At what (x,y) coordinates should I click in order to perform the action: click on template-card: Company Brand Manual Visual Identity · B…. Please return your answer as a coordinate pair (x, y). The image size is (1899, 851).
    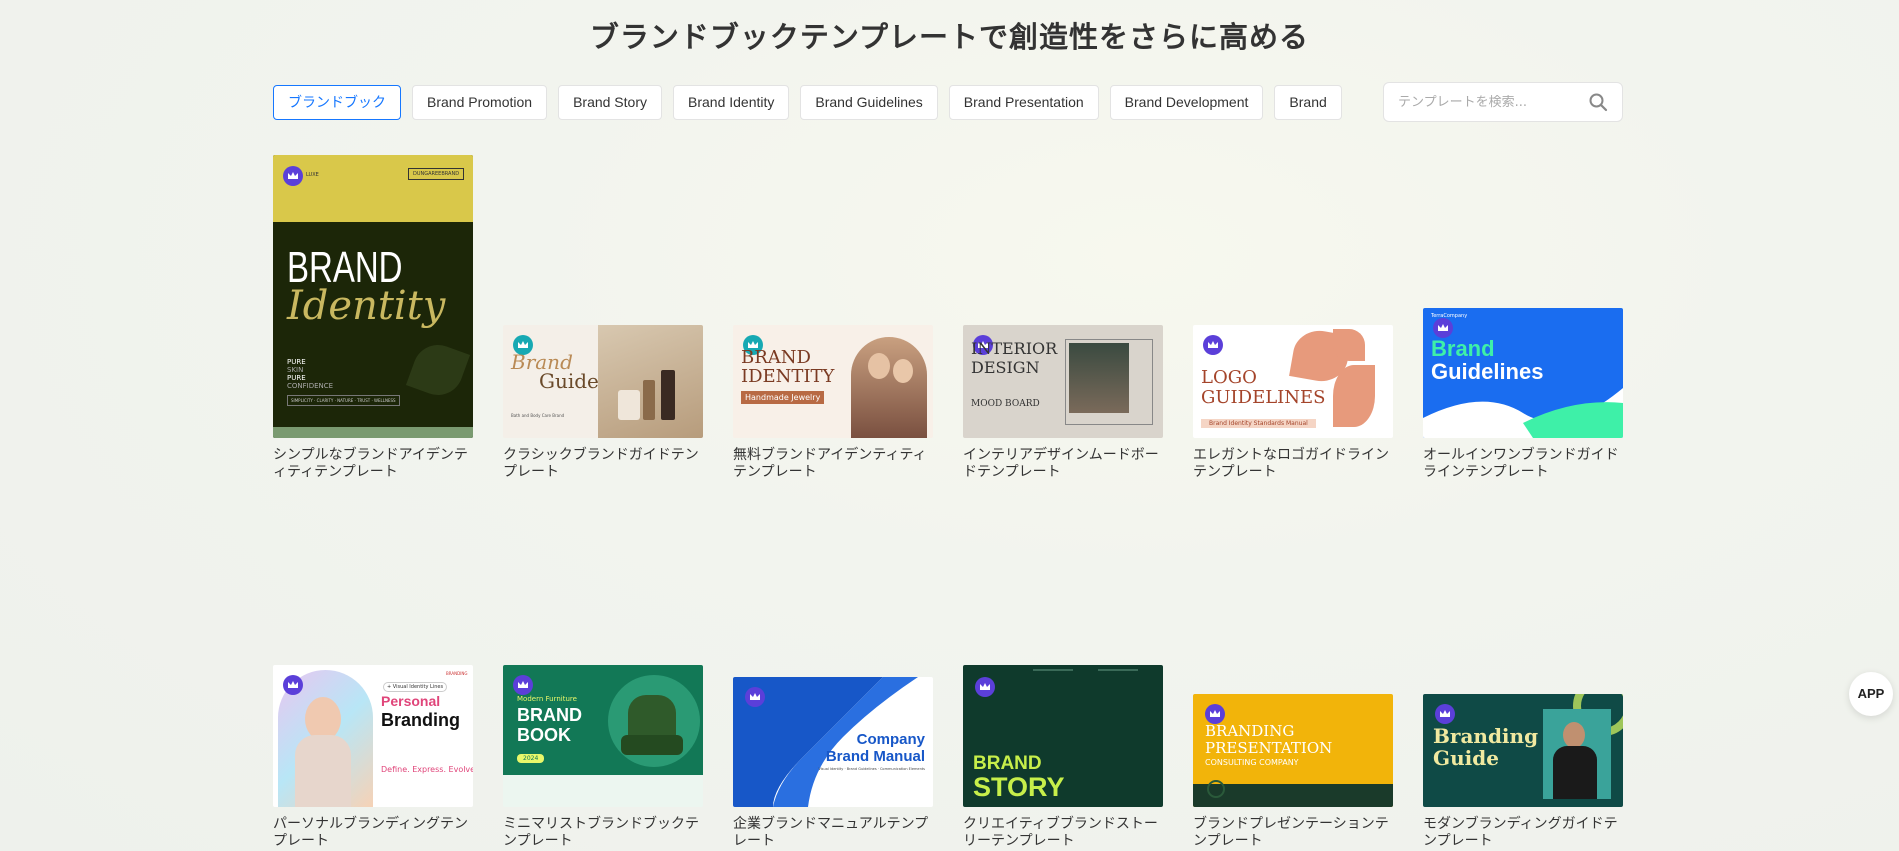
    Looking at the image, I should click on (833, 764).